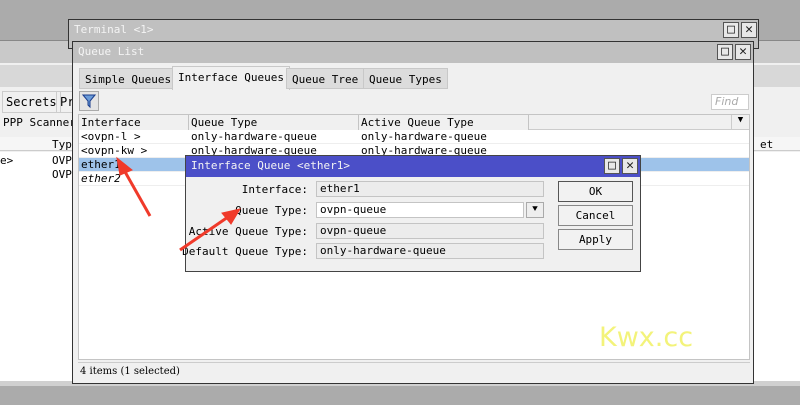  What do you see at coordinates (134, 186) in the screenshot?
I see `arrow-to-ether1` at bounding box center [134, 186].